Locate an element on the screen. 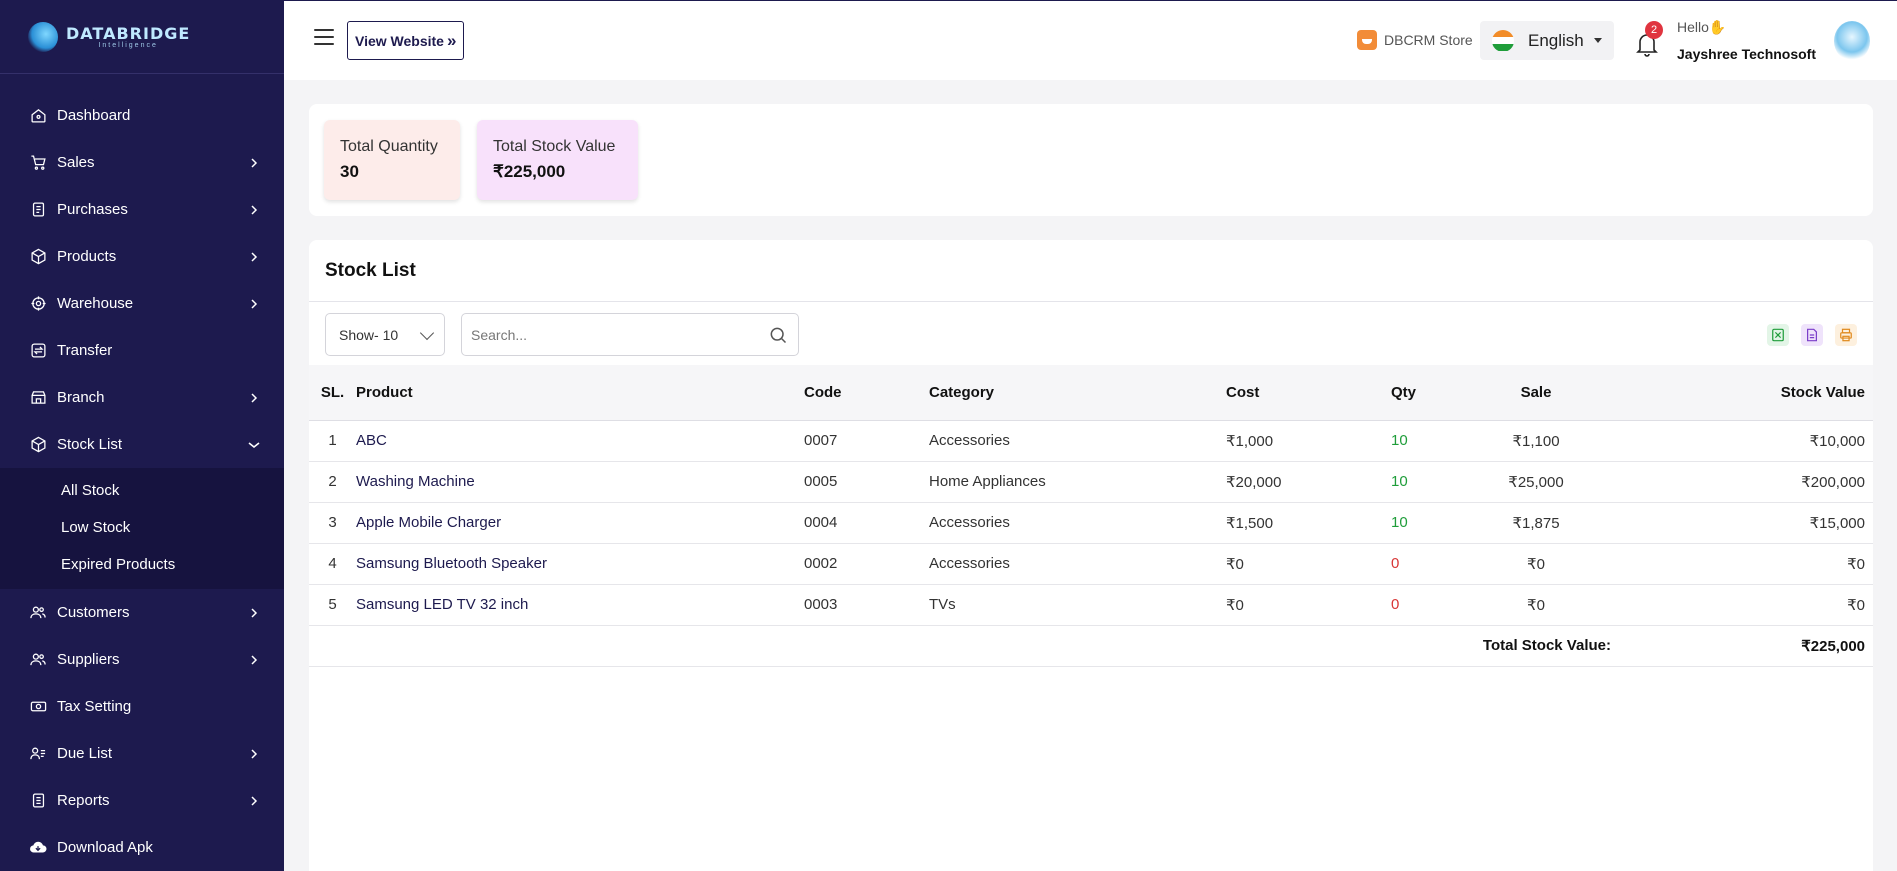 Image resolution: width=1897 pixels, height=871 pixels. cloud-download-icon is located at coordinates (38, 848).